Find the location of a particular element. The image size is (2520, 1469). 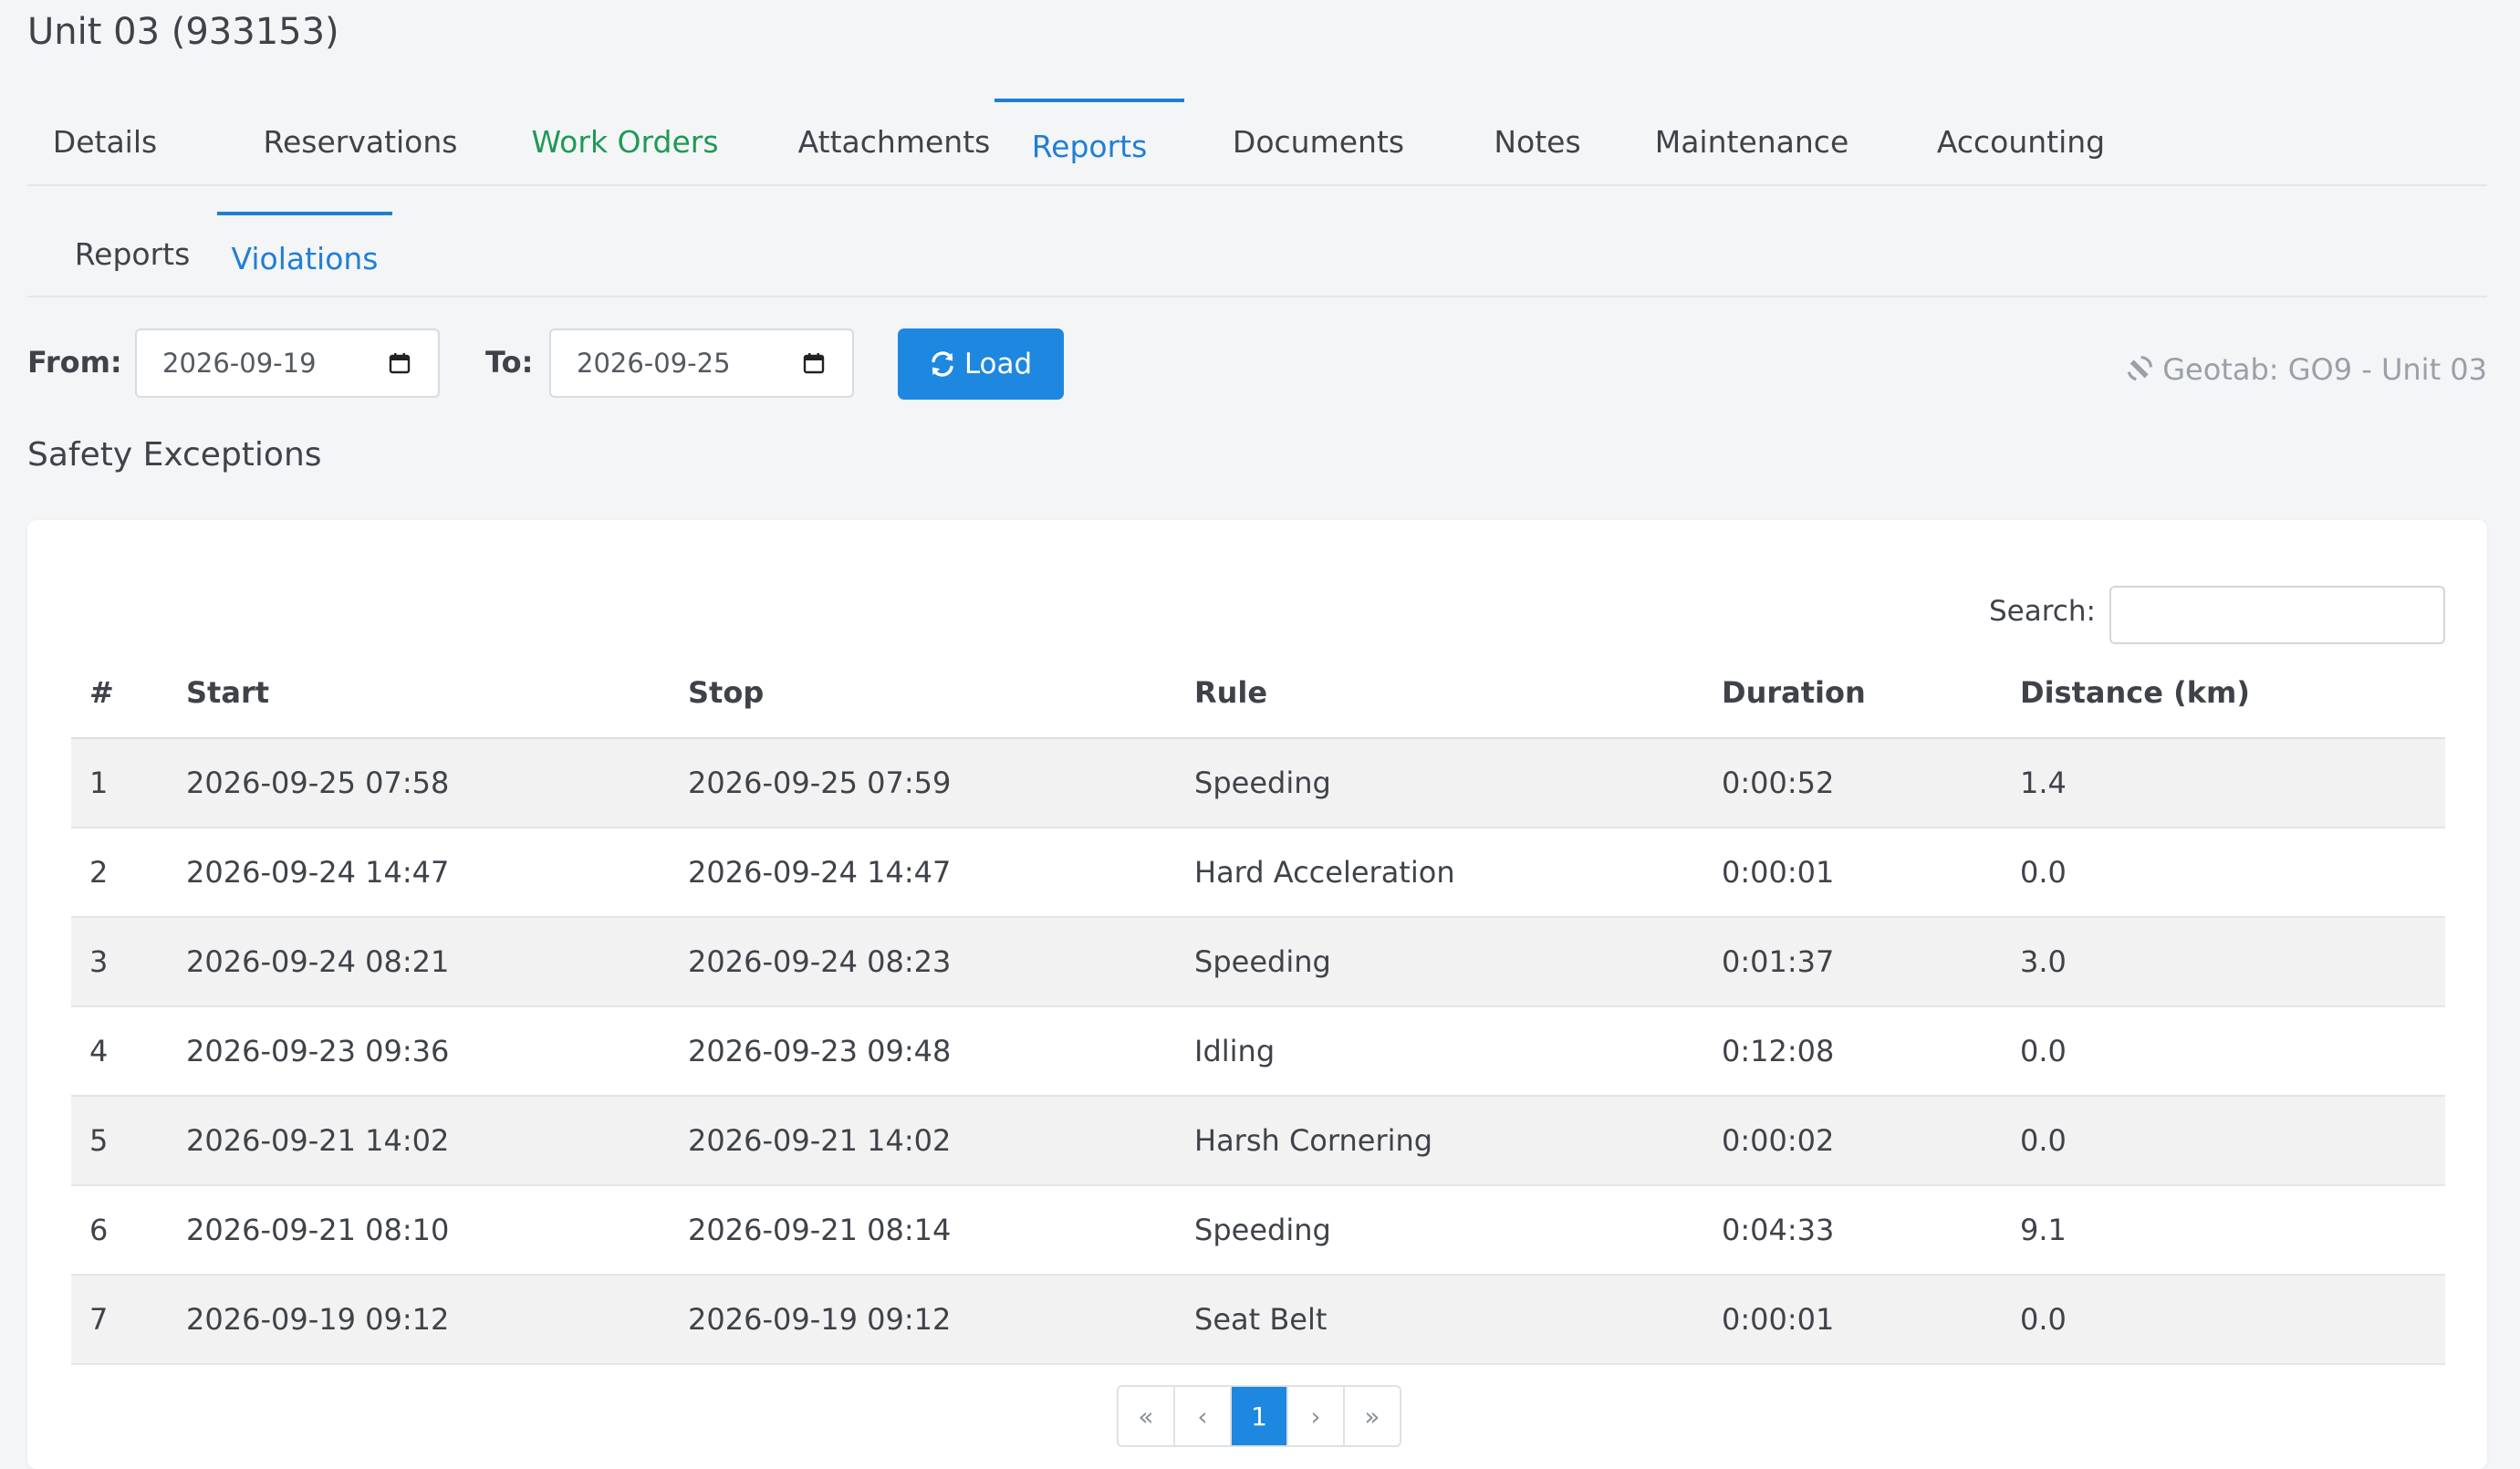

to-label: To: is located at coordinates (509, 362).